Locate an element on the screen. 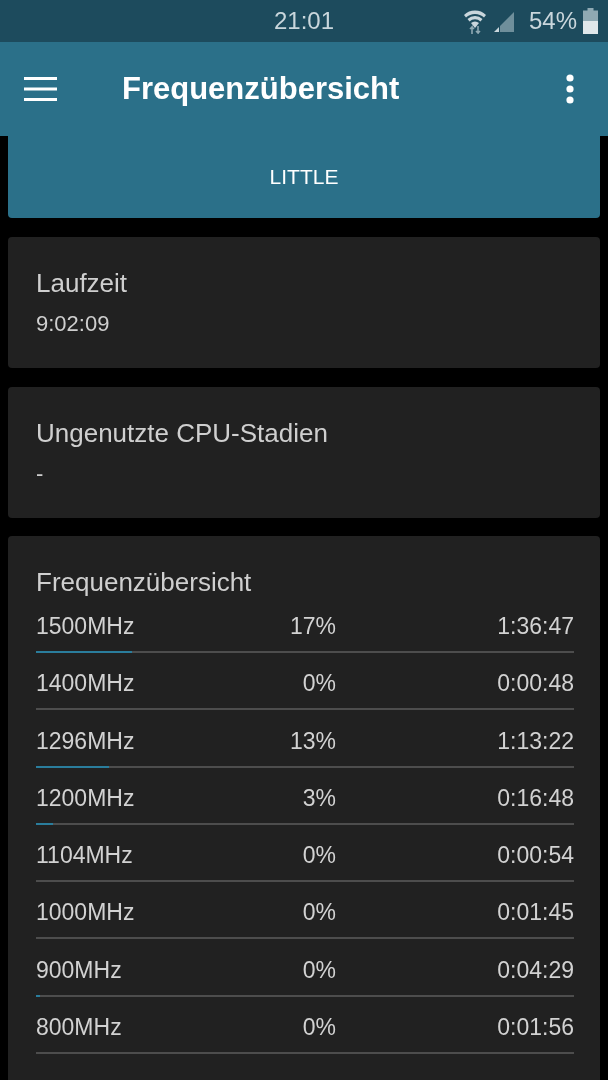 The height and width of the screenshot is (1080, 608). percent-value: 17% is located at coordinates (312, 626).